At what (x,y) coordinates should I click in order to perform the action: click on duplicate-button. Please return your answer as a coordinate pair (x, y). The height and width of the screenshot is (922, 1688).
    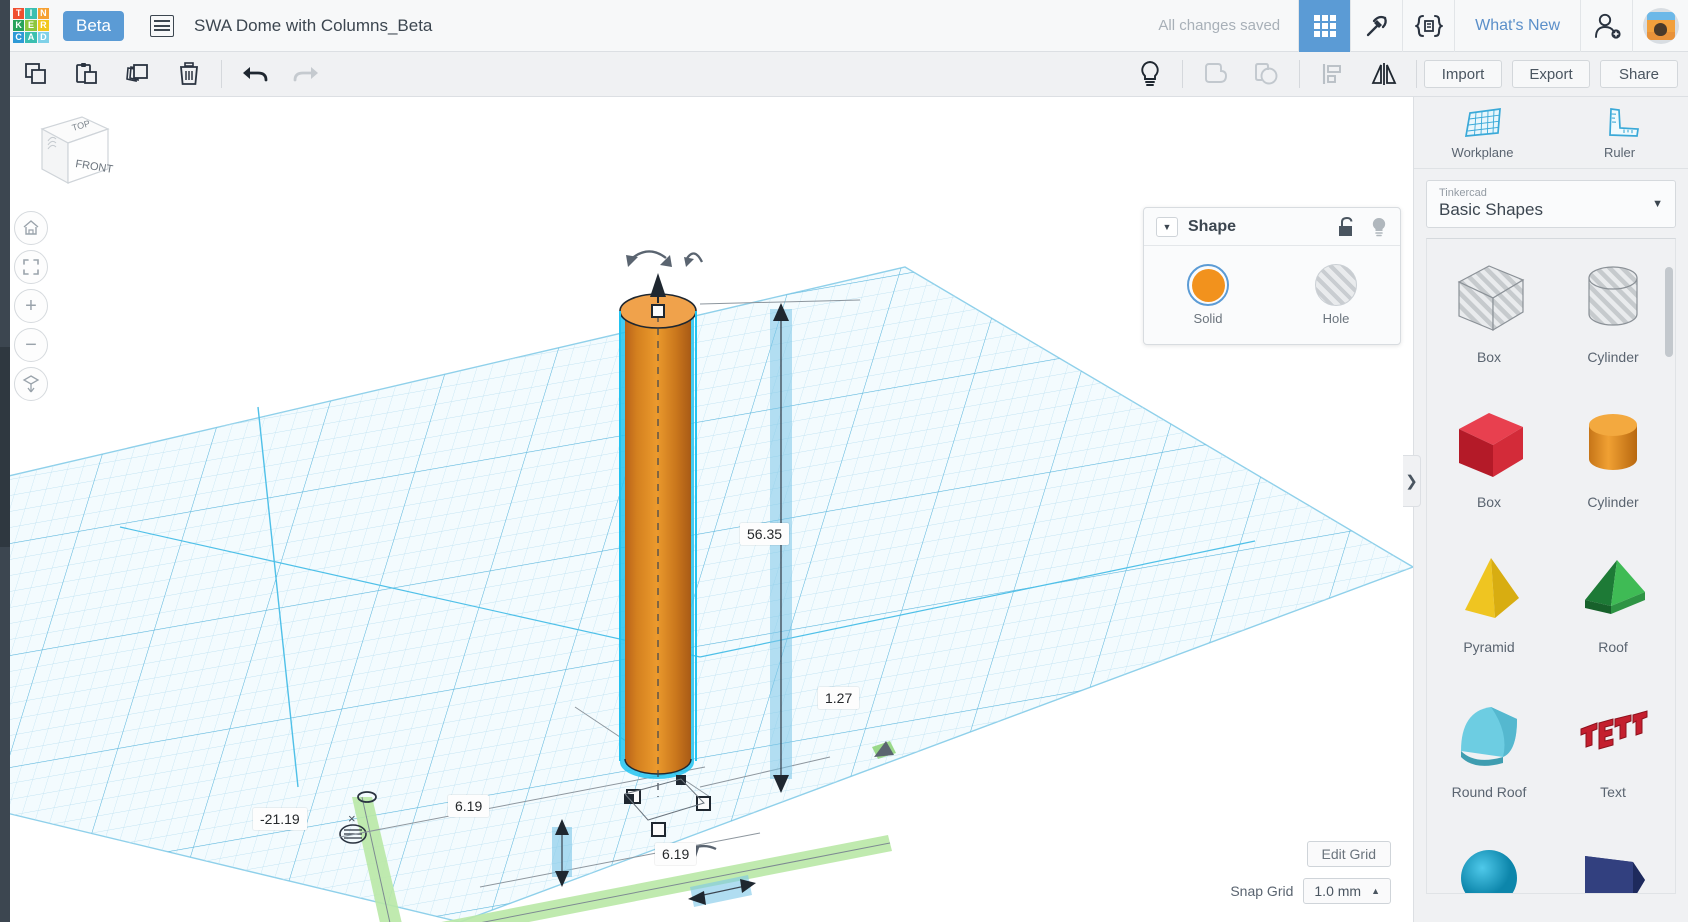
    Looking at the image, I should click on (137, 74).